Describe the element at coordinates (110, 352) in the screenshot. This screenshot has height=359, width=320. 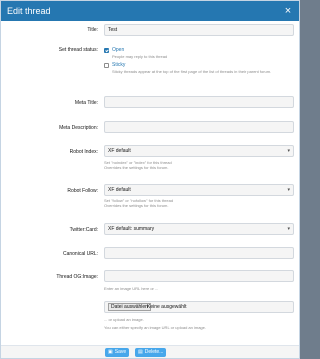
I see `save-icon: ▣` at that location.